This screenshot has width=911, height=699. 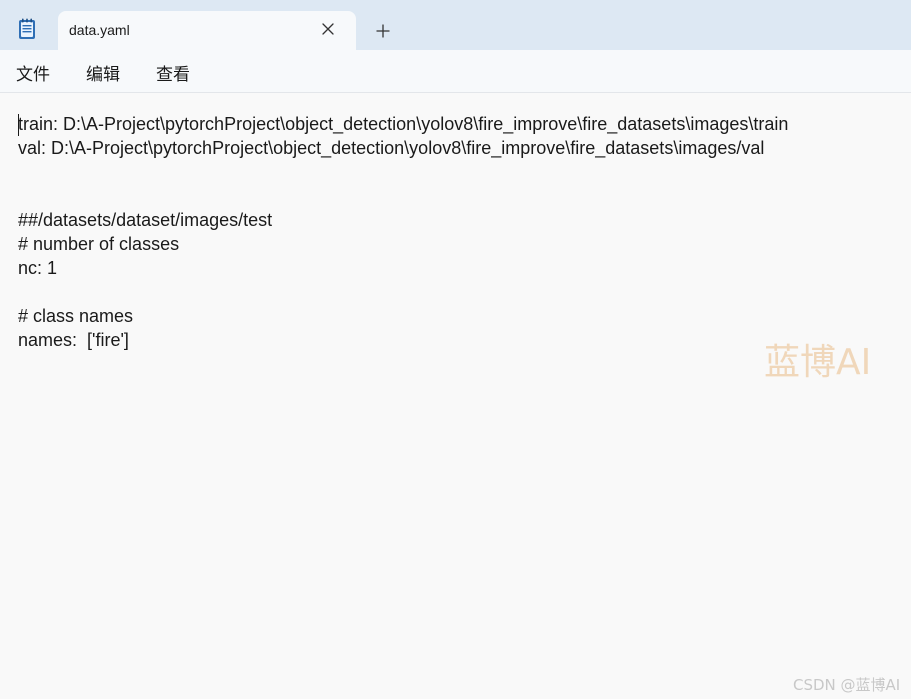 I want to click on credit-text: CSDN @蓝博AI, so click(x=847, y=685).